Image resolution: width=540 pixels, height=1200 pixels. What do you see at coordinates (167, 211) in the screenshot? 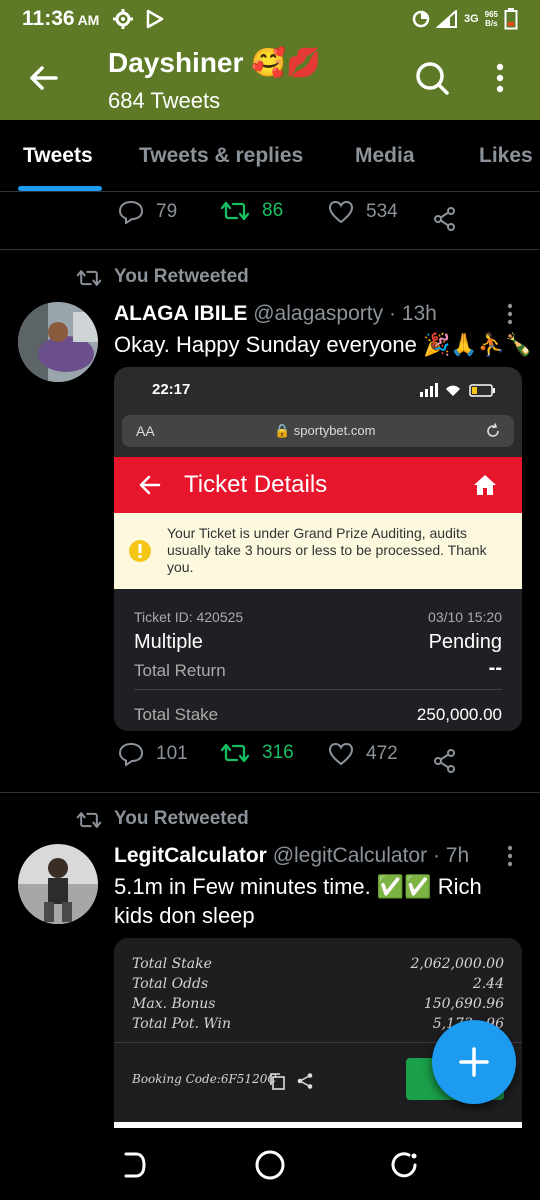
I see `reply-count: 79` at bounding box center [167, 211].